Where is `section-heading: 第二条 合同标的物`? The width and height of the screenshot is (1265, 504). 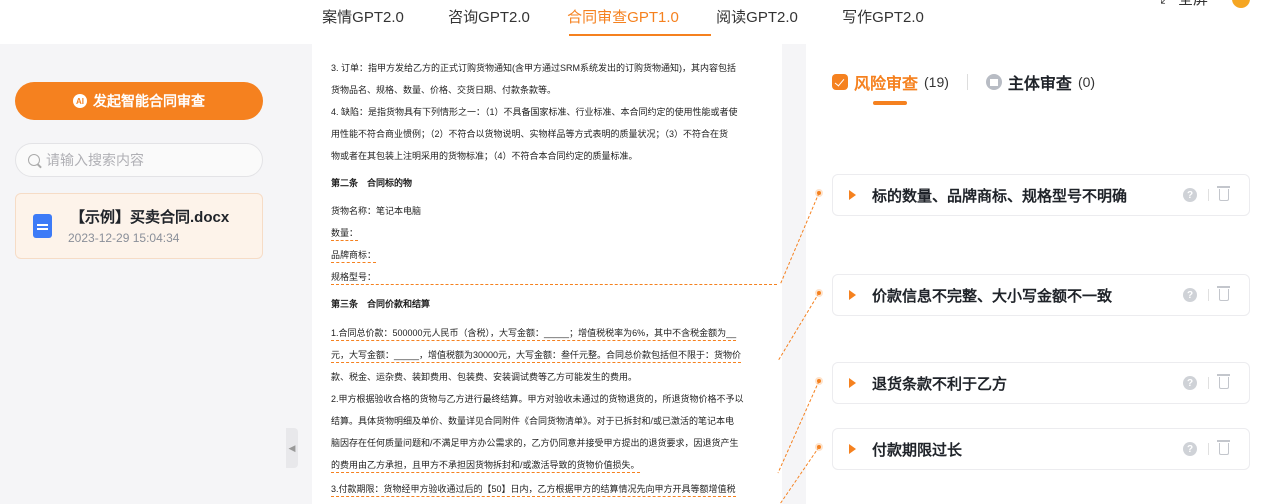
section-heading: 第二条 合同标的物 is located at coordinates (372, 183).